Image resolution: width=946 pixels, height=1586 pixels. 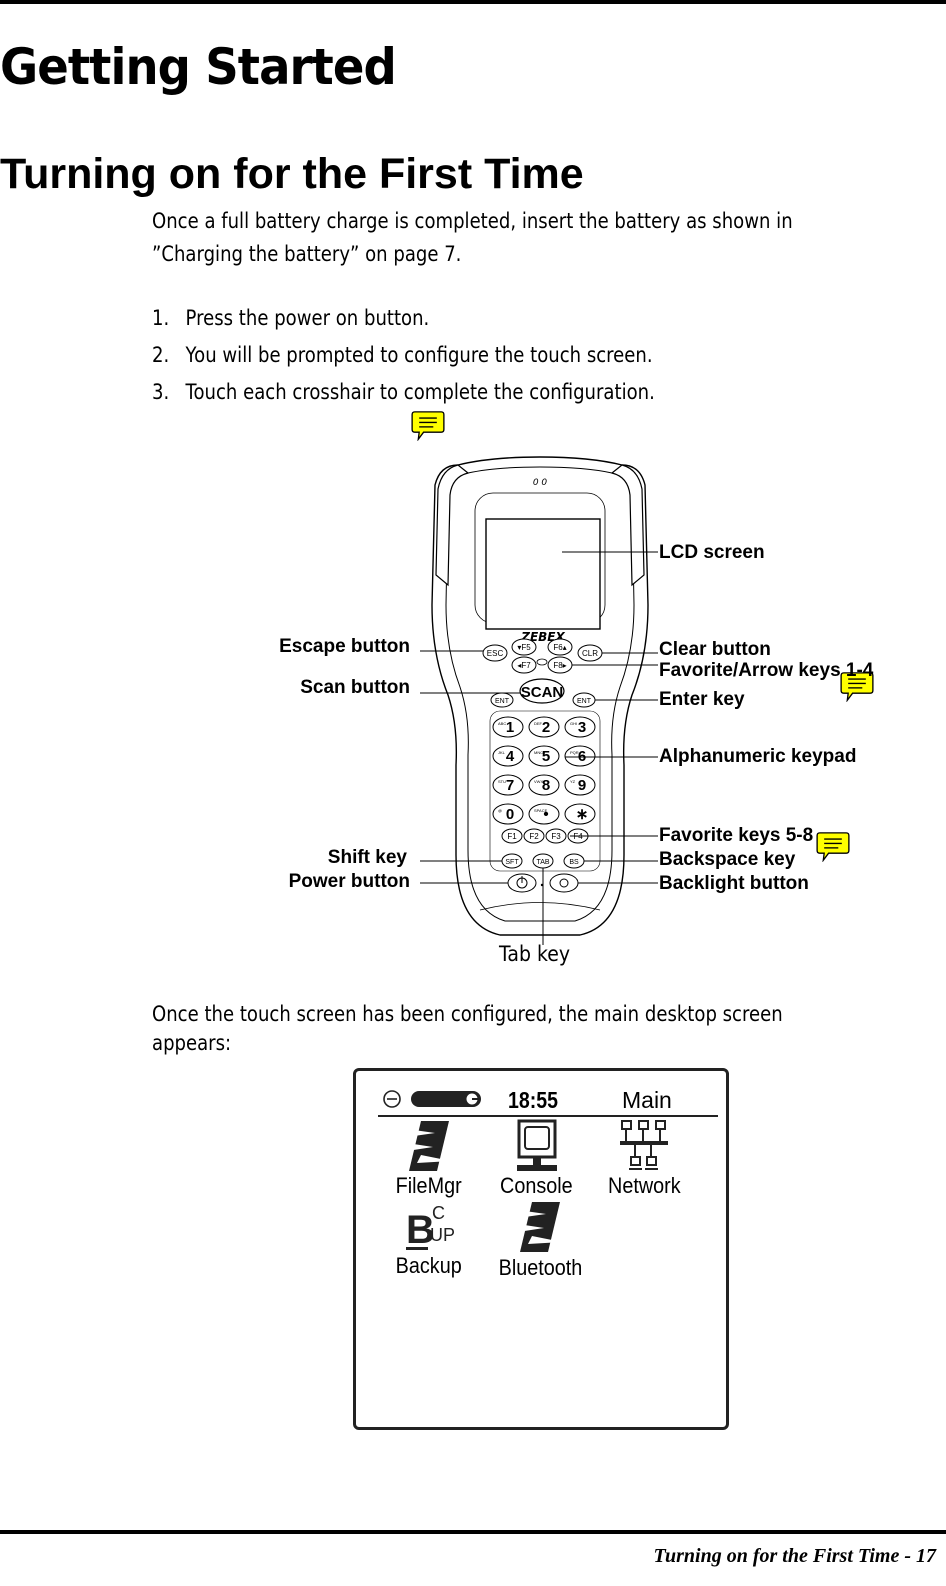 What do you see at coordinates (538, 781) in the screenshot?
I see `svg-text: VWX` at bounding box center [538, 781].